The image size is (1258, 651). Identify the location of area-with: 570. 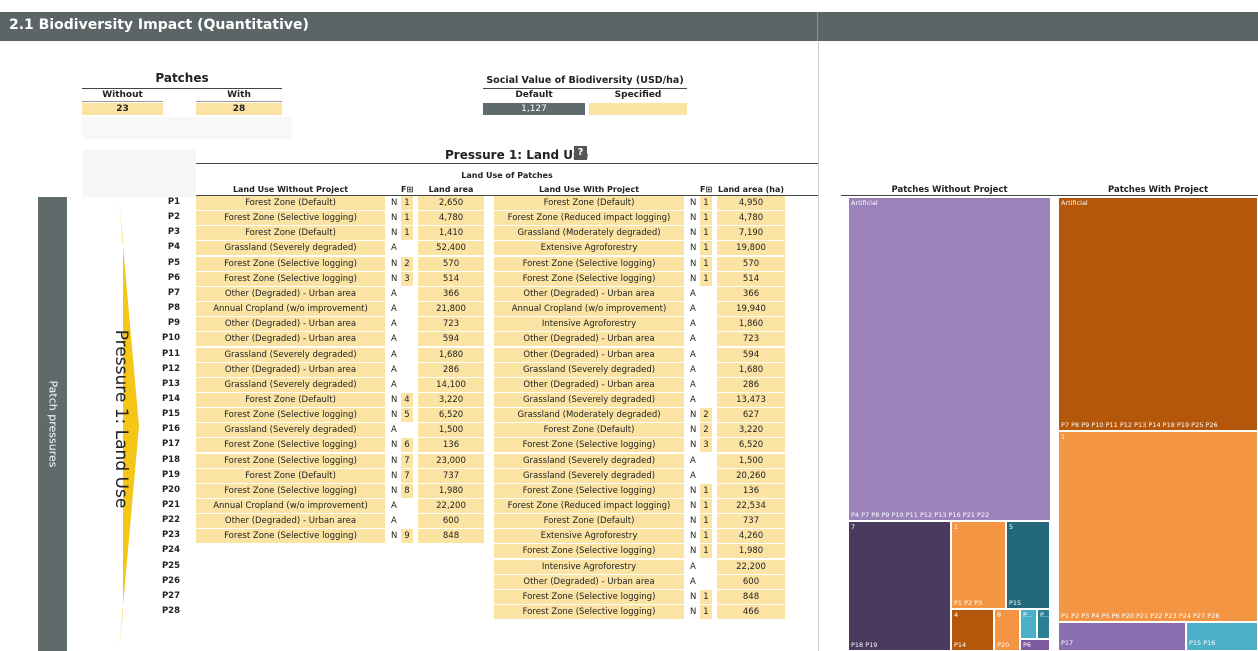
(751, 263).